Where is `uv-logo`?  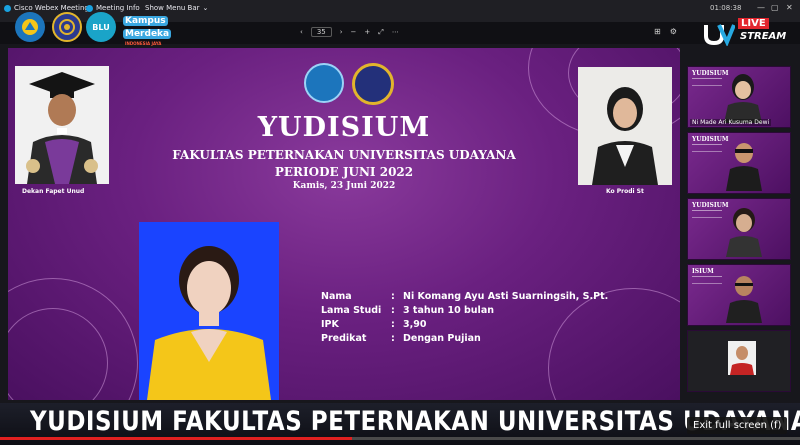 uv-logo is located at coordinates (719, 34).